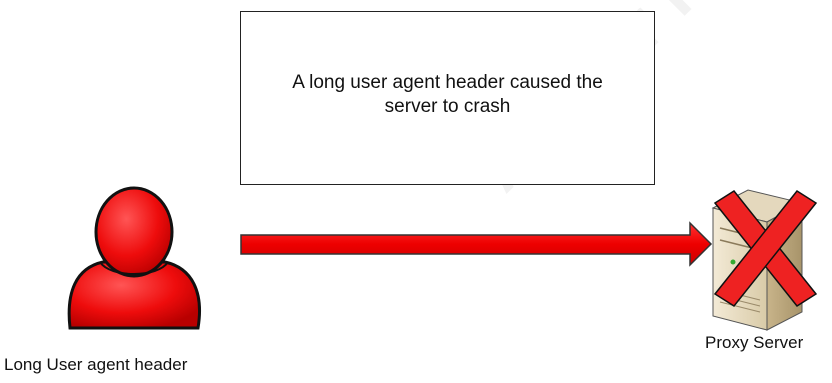 The height and width of the screenshot is (383, 832). What do you see at coordinates (96, 364) in the screenshot?
I see `user-label: Long User agent header` at bounding box center [96, 364].